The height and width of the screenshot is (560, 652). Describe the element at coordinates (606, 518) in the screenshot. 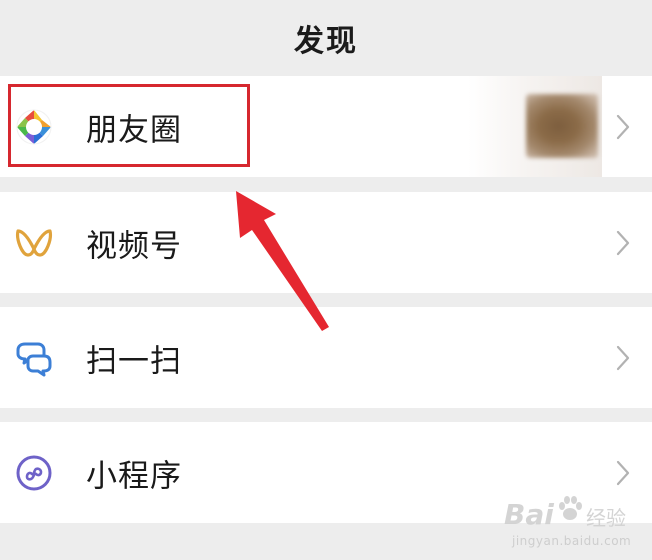

I see `watermark-jingyan-text: 经验` at that location.